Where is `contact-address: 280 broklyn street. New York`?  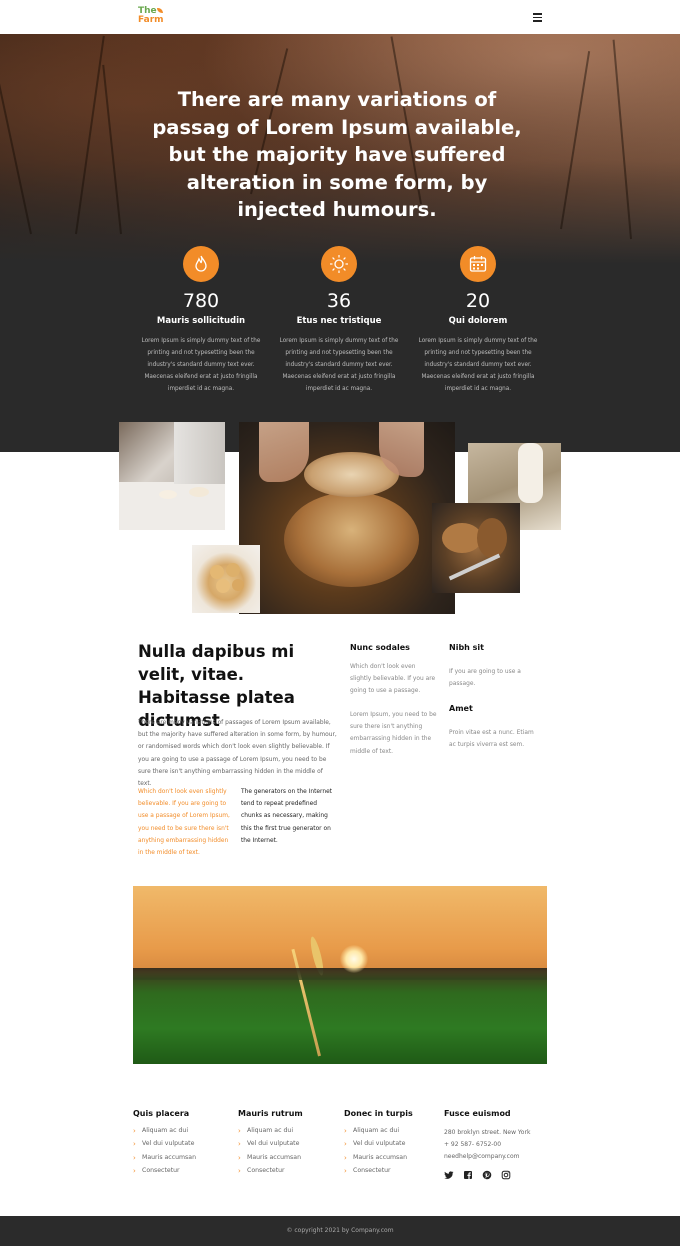 contact-address: 280 broklyn street. New York is located at coordinates (487, 1132).